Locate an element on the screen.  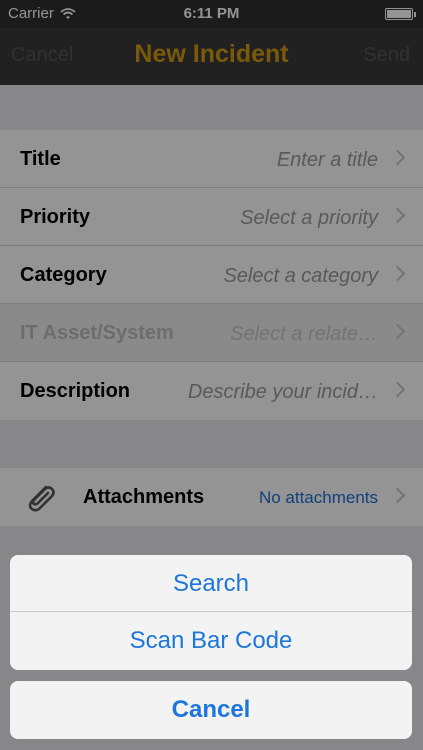
action-sheet: Search Scan Bar Code is located at coordinates (211, 612).